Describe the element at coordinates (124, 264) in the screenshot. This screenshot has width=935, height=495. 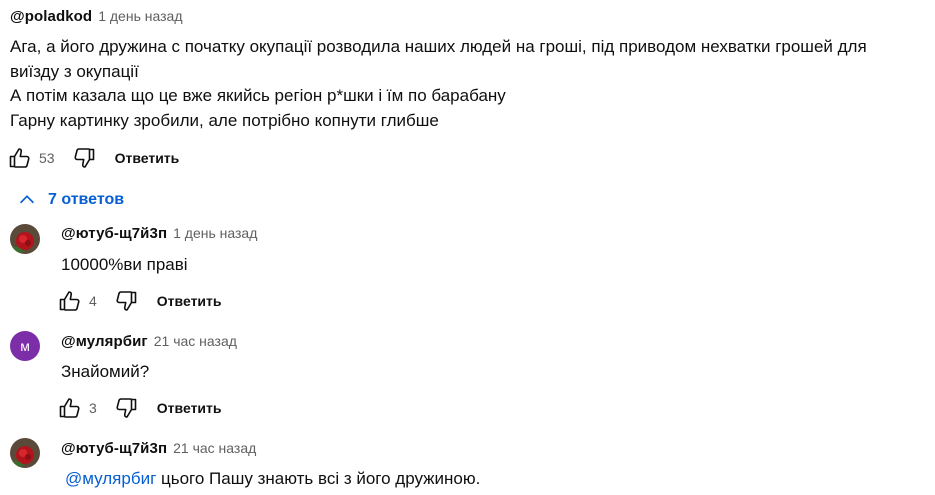
I see `reply-text: 10000%ви праві` at that location.